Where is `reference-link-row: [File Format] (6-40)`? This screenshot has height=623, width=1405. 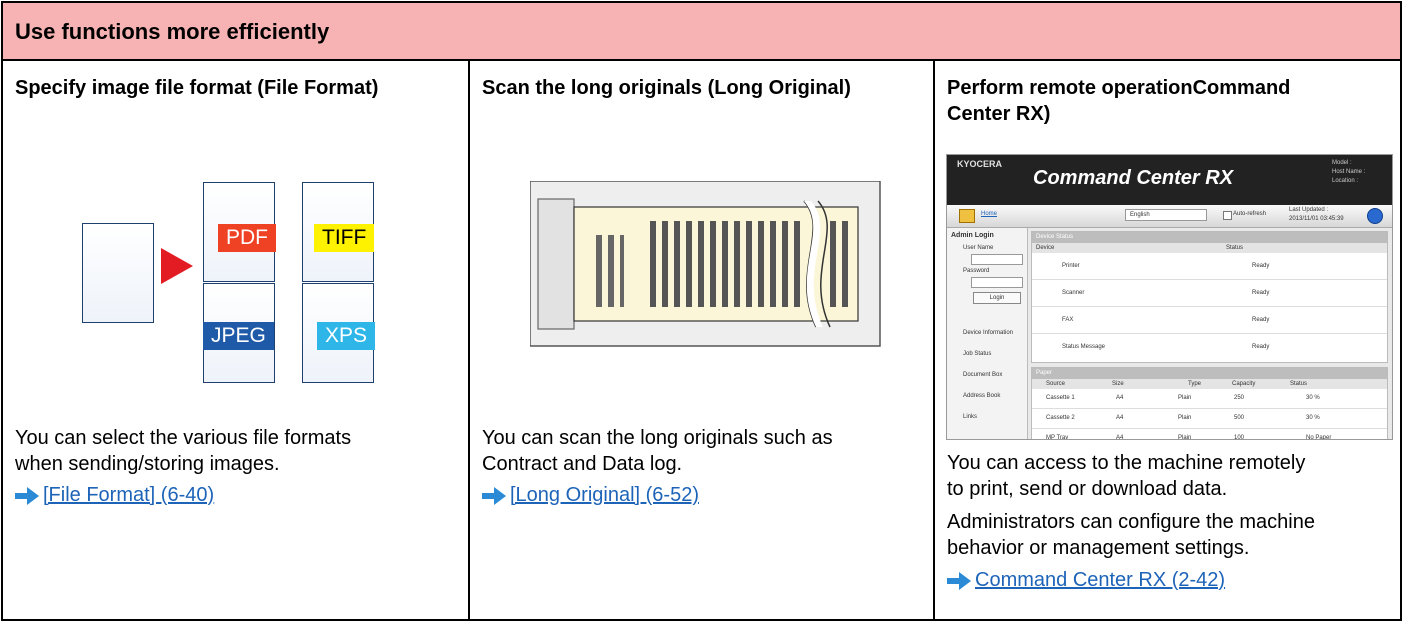
reference-link-row: [File Format] (6-40) is located at coordinates (114, 495).